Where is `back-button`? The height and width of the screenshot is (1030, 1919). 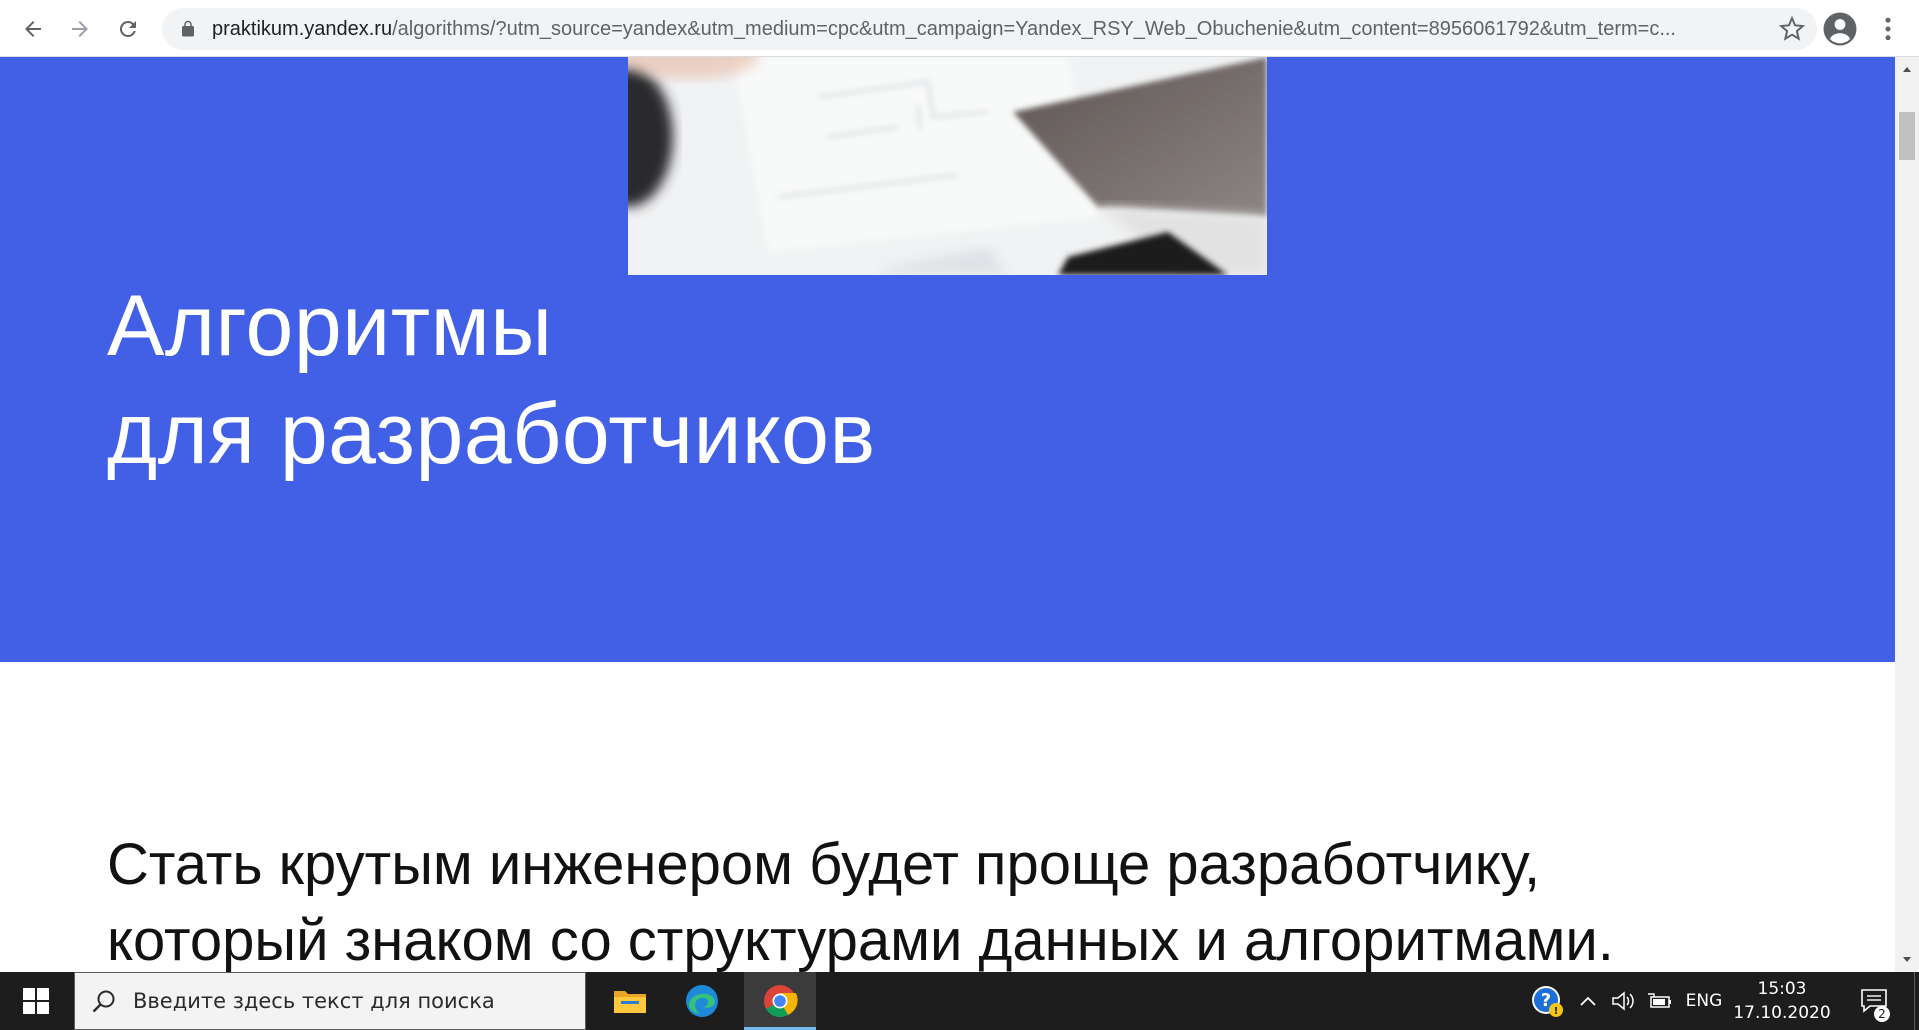
back-button is located at coordinates (33, 29).